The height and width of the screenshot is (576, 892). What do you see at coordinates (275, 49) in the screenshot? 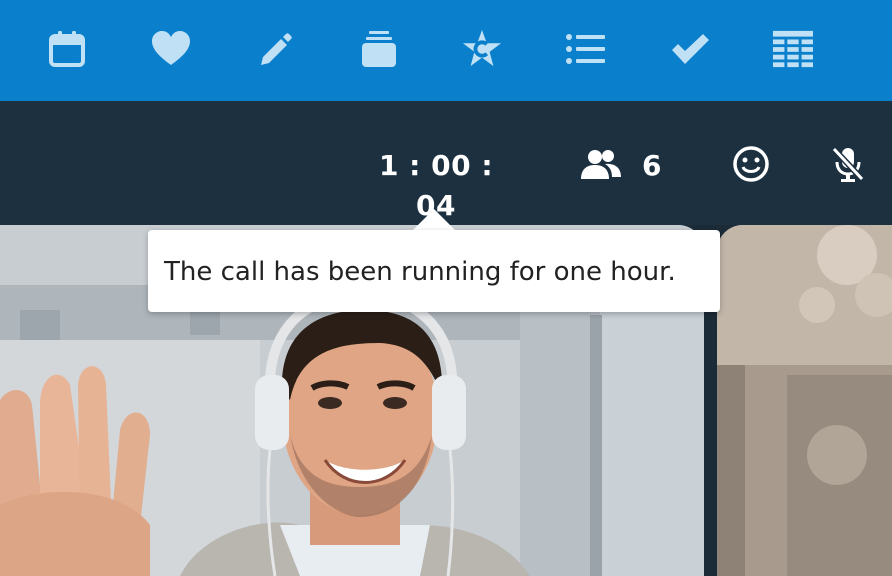
I see `pencil-icon` at bounding box center [275, 49].